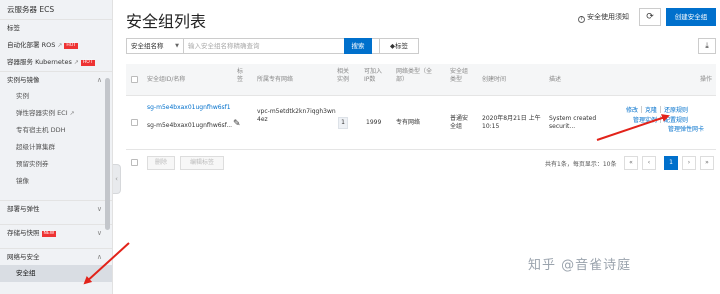 The image size is (720, 294). Describe the element at coordinates (649, 163) in the screenshot. I see `prev-page-button: ‹` at that location.